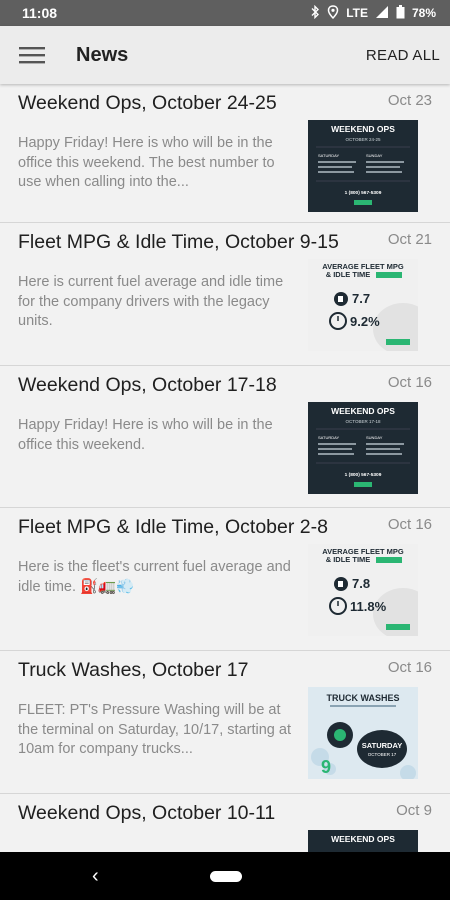 Image resolution: width=450 pixels, height=900 pixels. Describe the element at coordinates (373, 13) in the screenshot. I see `status-icons: LTE 78%` at that location.